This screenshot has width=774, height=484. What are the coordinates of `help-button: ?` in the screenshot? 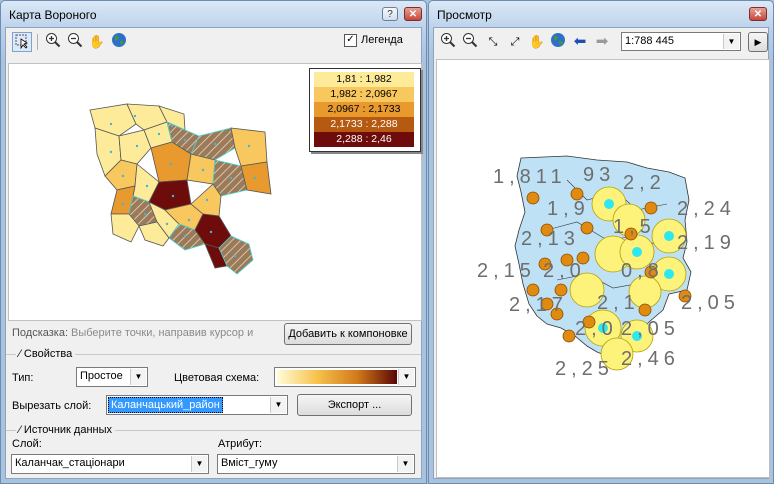 It's located at (390, 14).